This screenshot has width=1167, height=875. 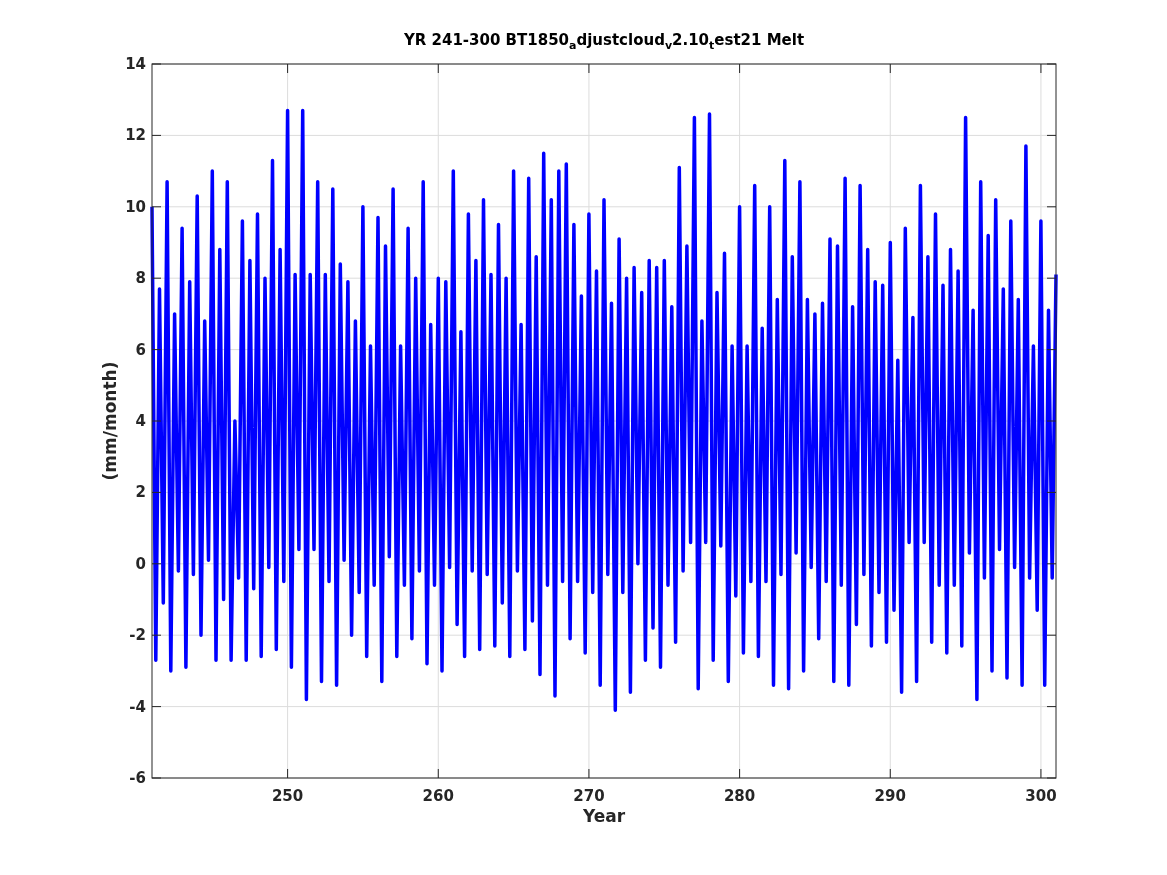 What do you see at coordinates (137, 778) in the screenshot?
I see `tick-label: -6` at bounding box center [137, 778].